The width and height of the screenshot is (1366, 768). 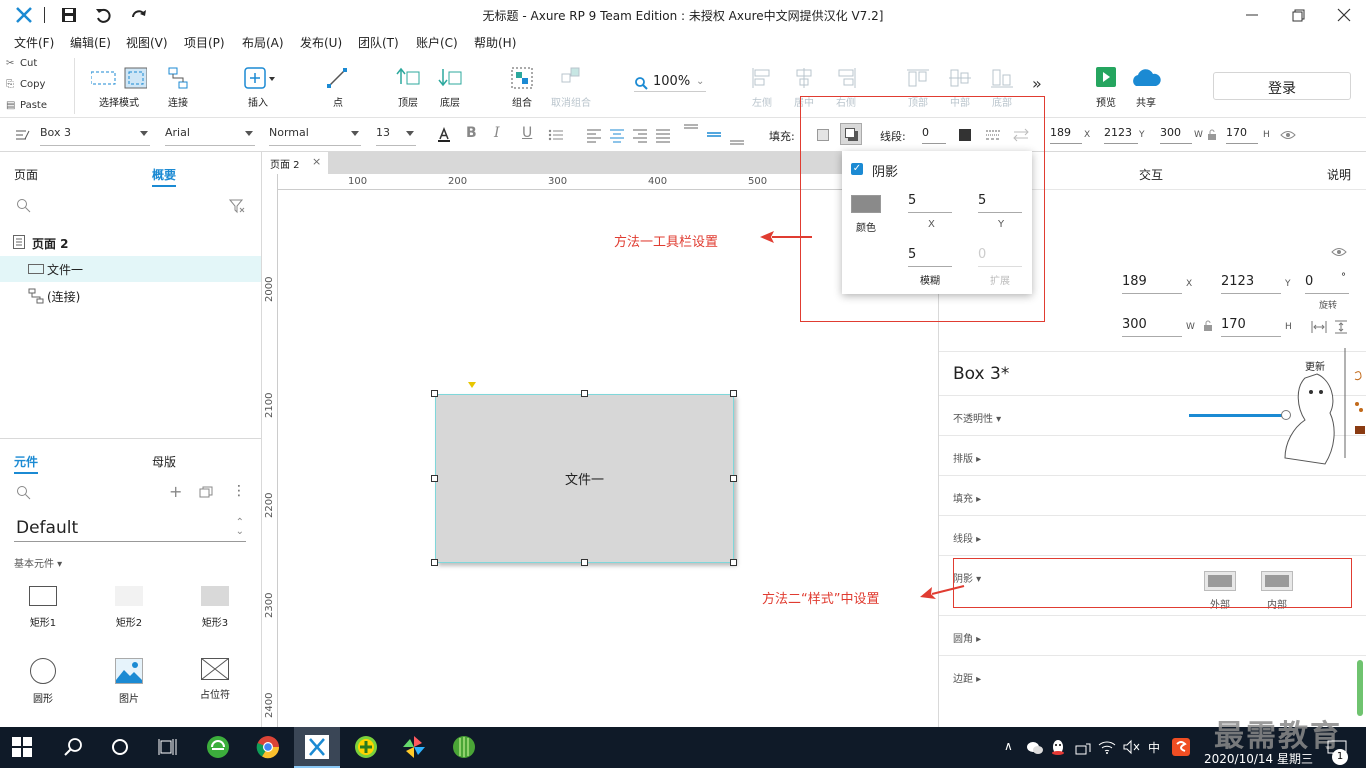 What do you see at coordinates (317, 747) in the screenshot?
I see `axure-taskbar-icon` at bounding box center [317, 747].